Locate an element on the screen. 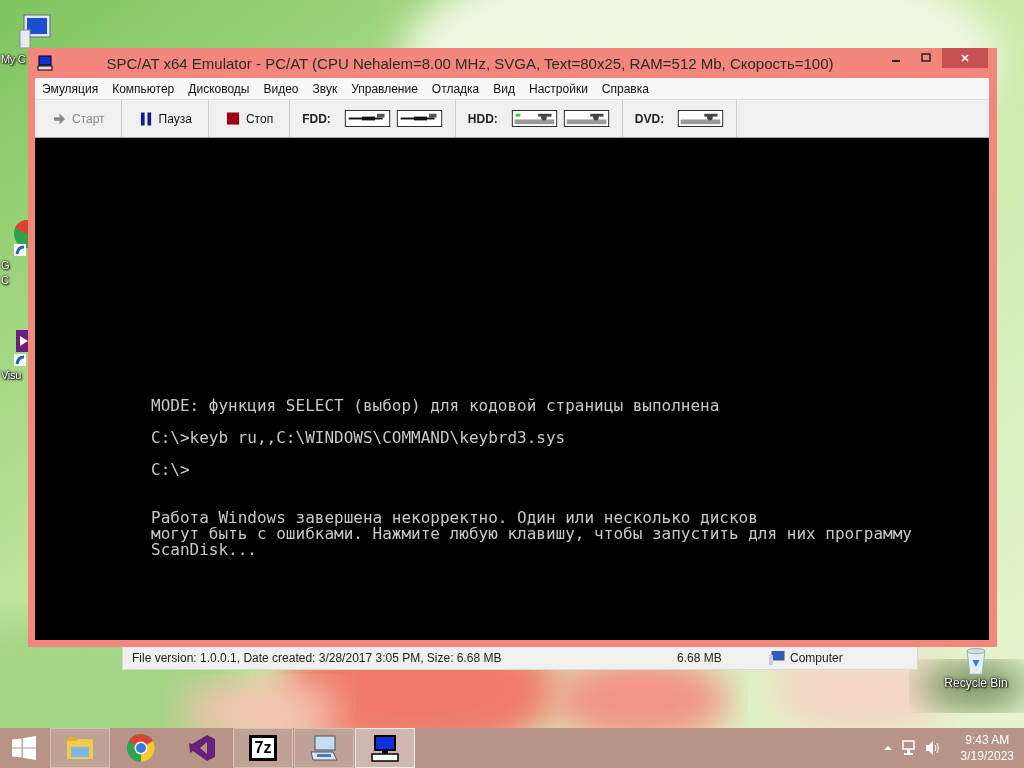  console-line: MODE: функция SELECT (выбор) для кодовой страницы выполнена is located at coordinates (436, 406).